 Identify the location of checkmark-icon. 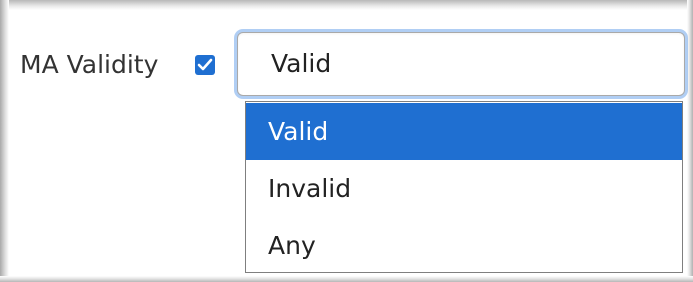
(205, 64).